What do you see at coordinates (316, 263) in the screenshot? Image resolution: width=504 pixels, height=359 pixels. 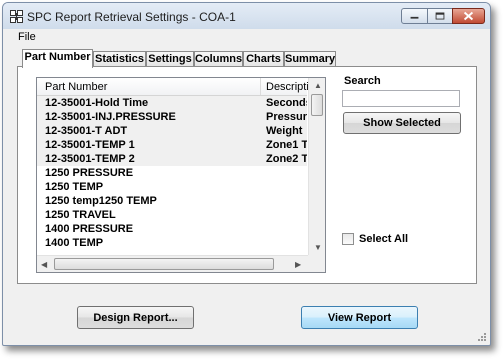 I see `scrollbar-corner` at bounding box center [316, 263].